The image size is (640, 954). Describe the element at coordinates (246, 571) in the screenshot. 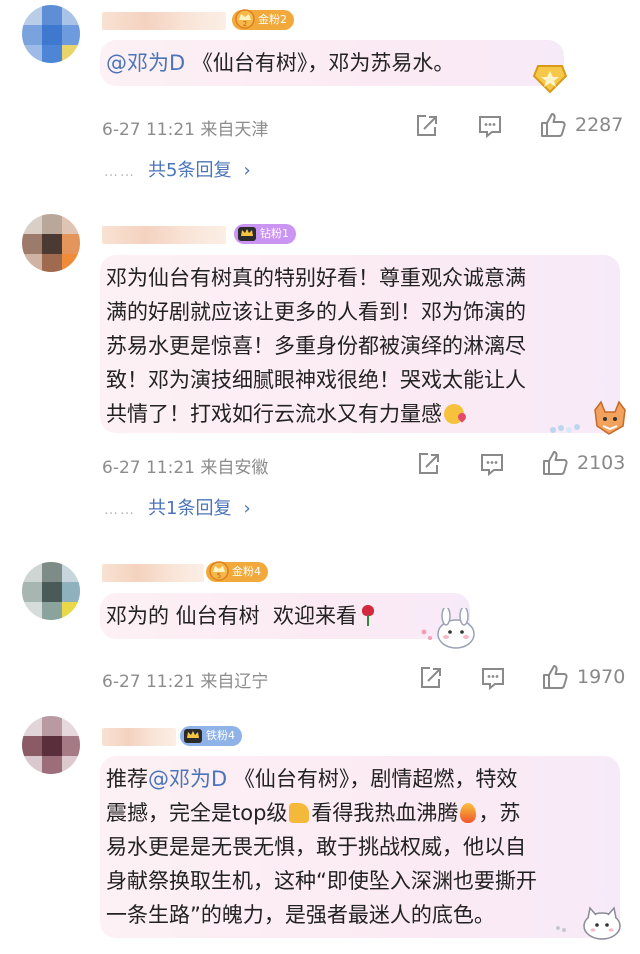

I see `badge-label: 金粉4` at that location.